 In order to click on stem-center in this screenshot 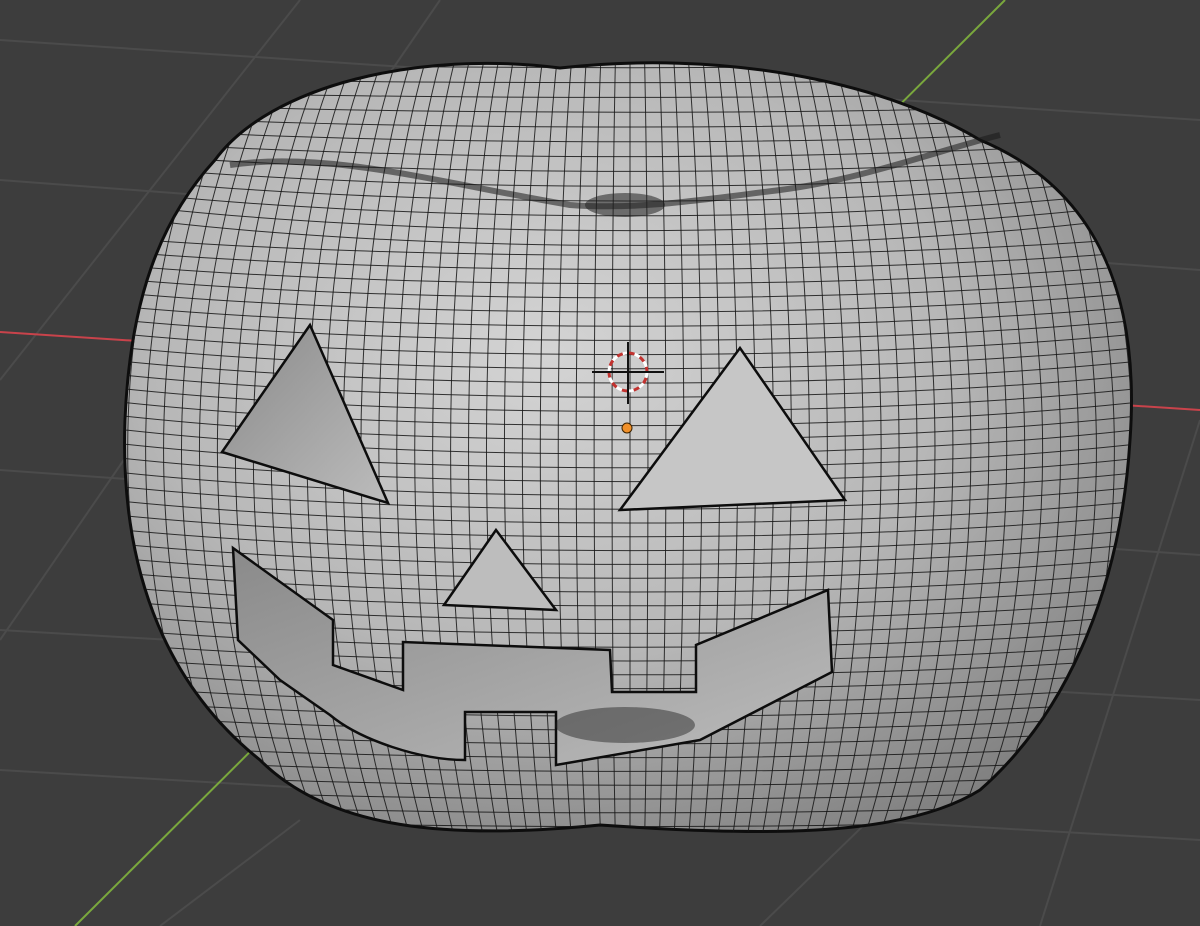, I will do `click(625, 205)`.